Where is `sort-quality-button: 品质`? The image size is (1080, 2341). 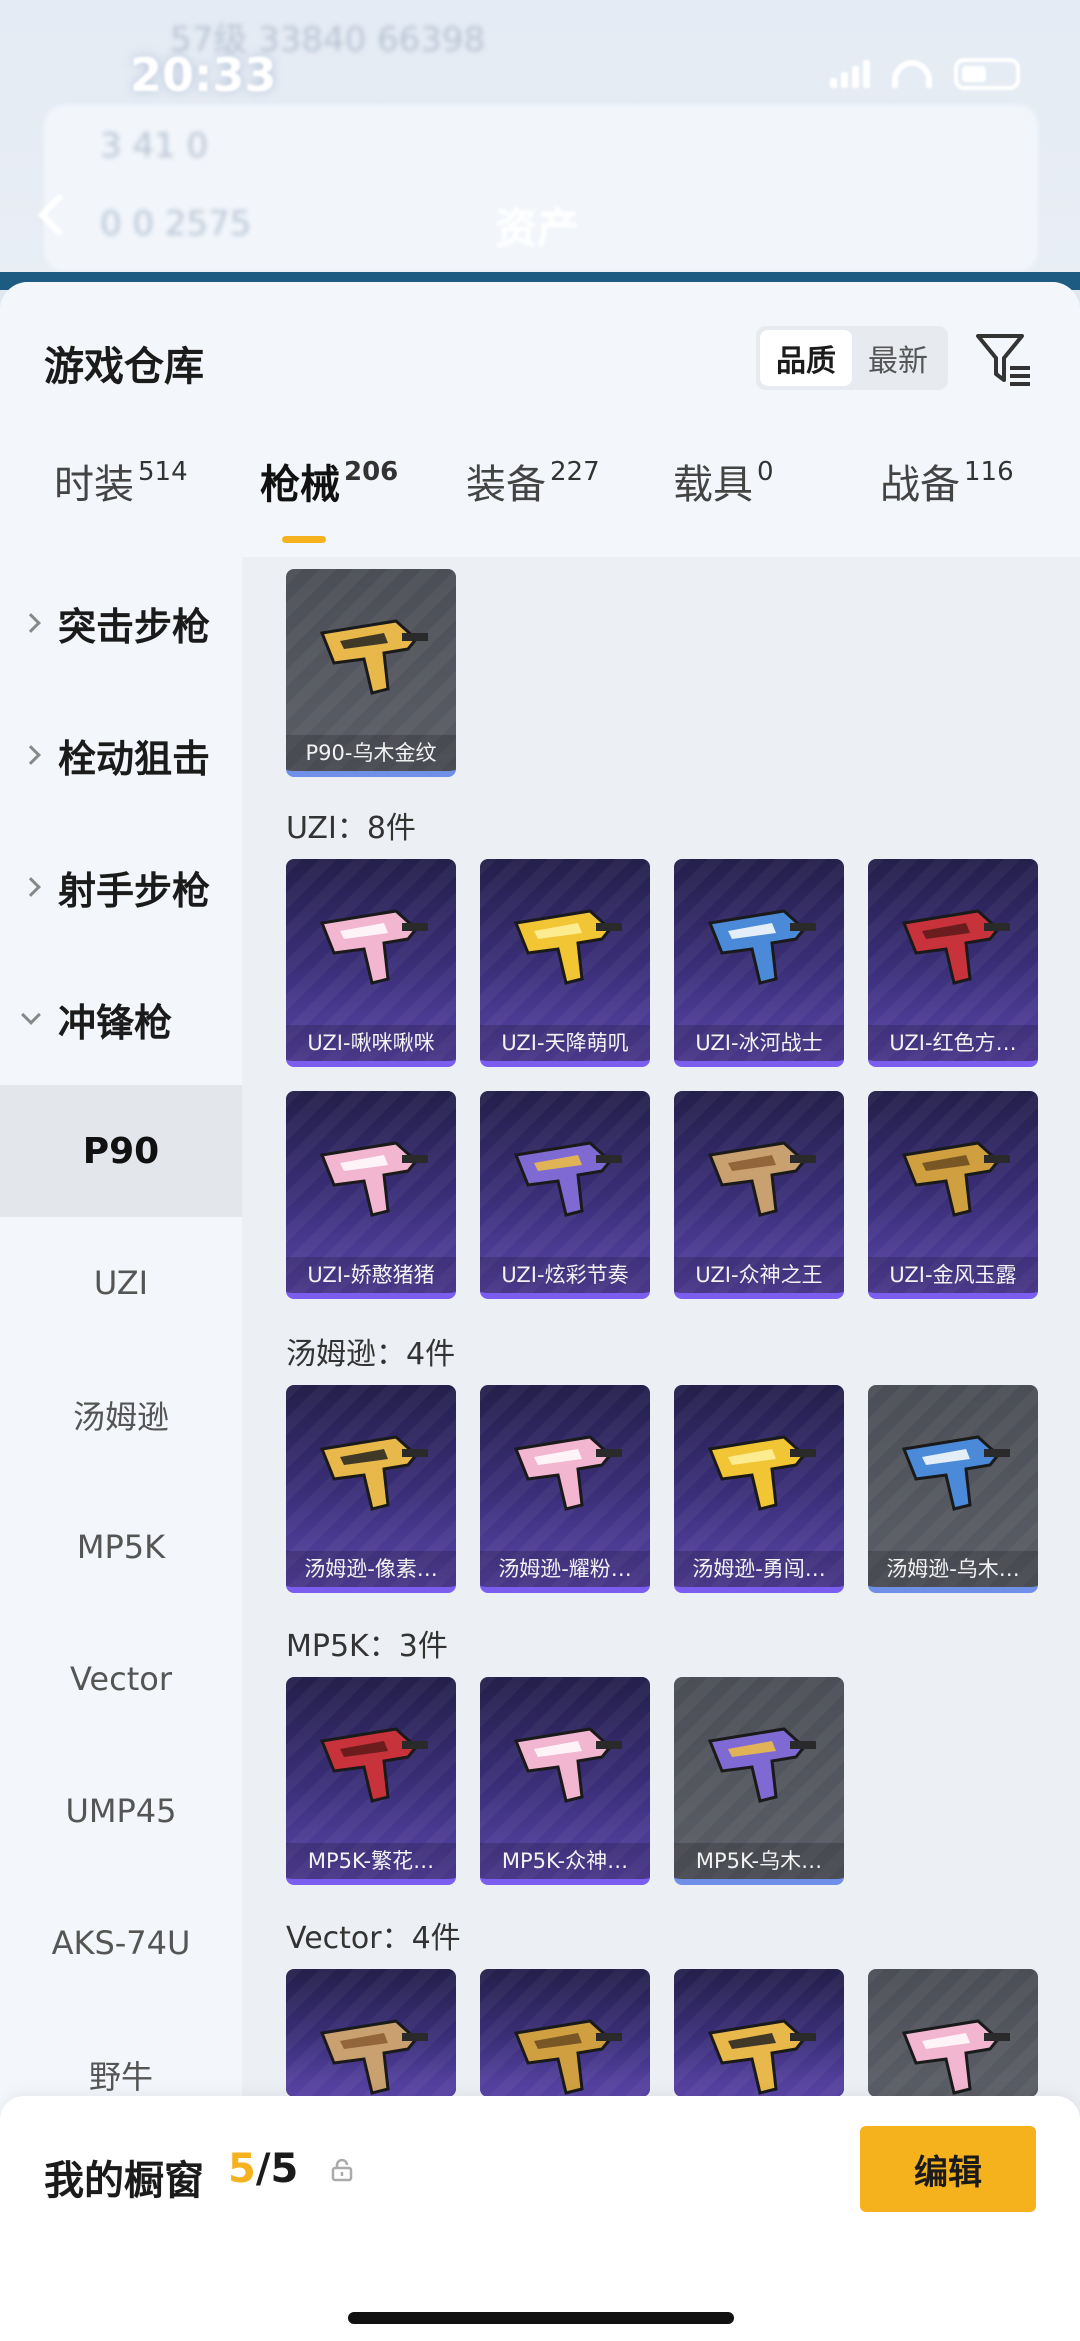 sort-quality-button: 品质 is located at coordinates (806, 358).